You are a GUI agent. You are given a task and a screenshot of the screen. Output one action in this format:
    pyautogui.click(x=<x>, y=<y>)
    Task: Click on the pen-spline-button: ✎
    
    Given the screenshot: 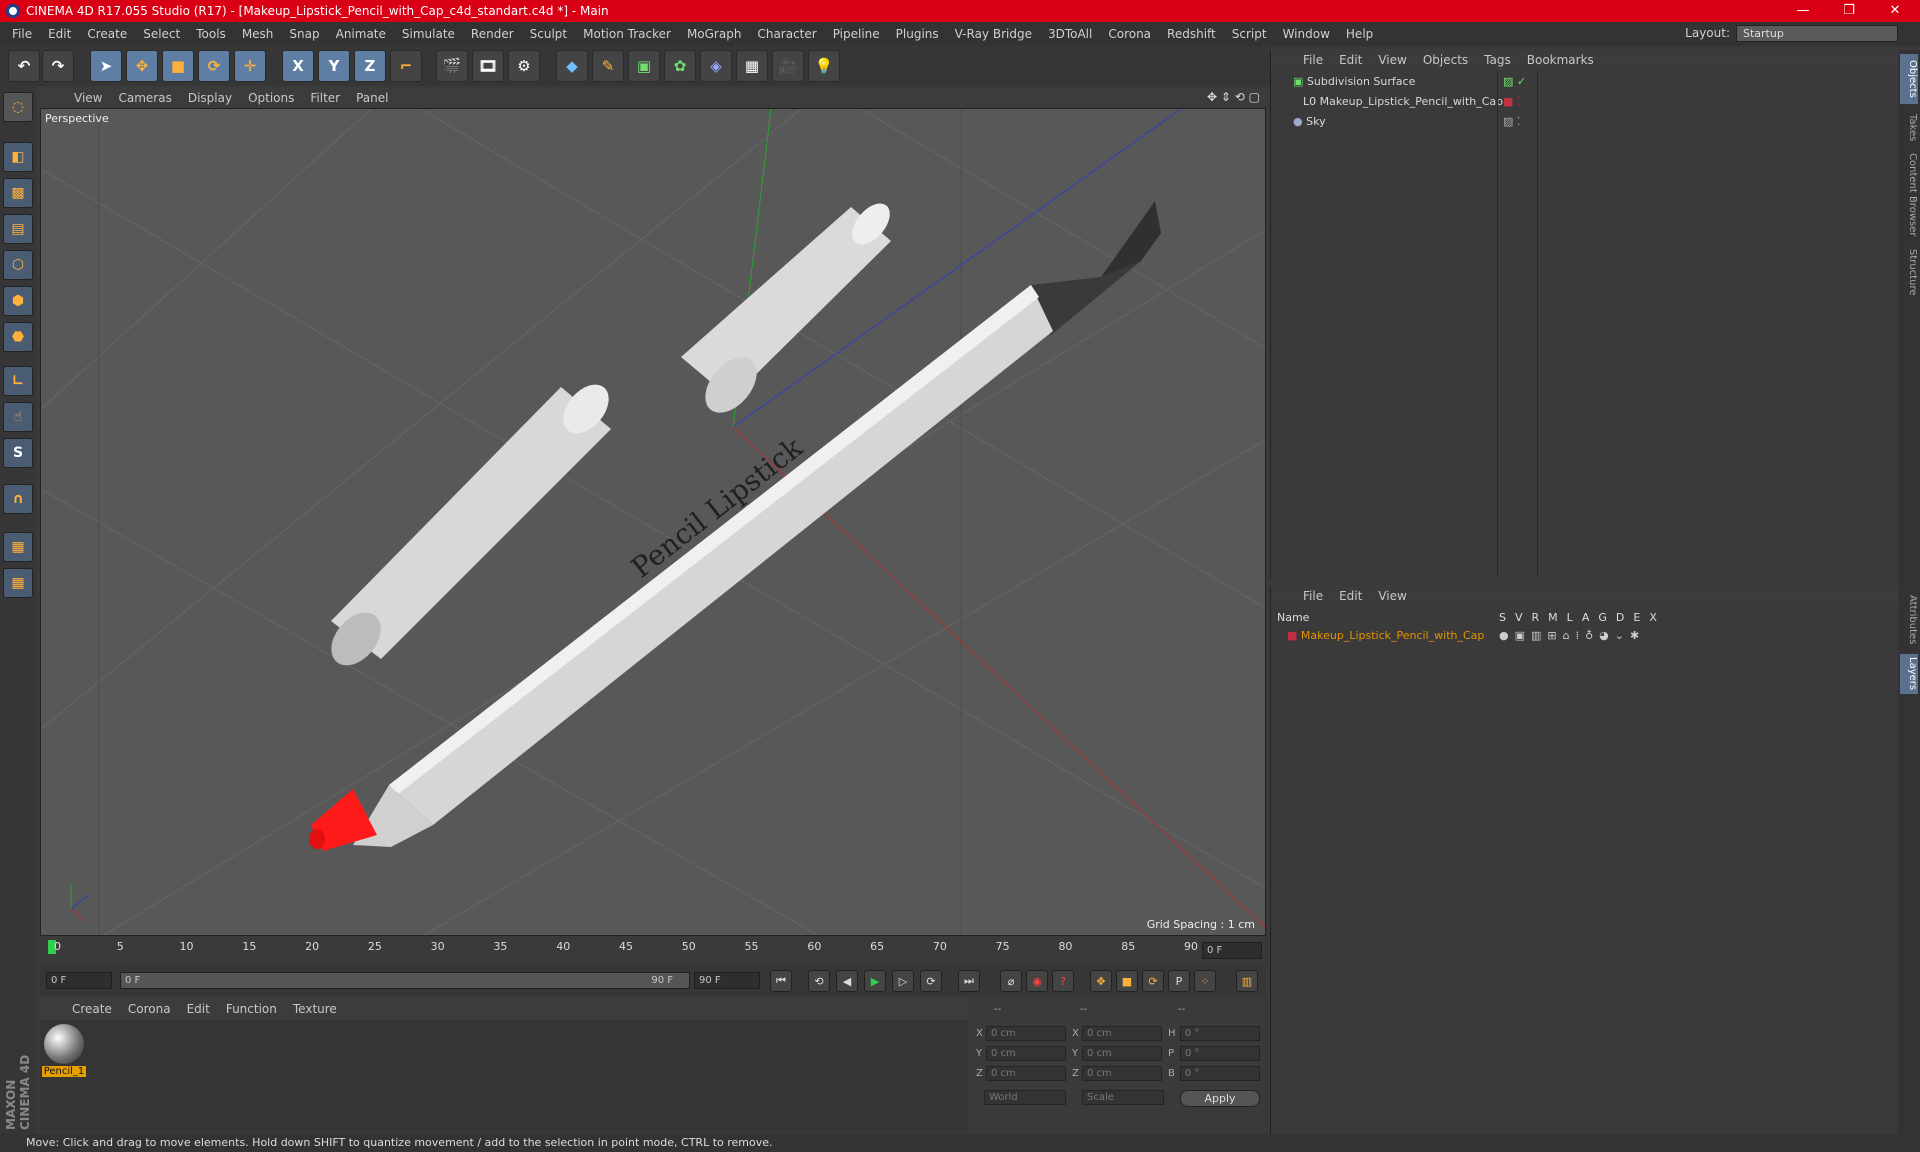 What is the action you would take?
    pyautogui.click(x=608, y=66)
    